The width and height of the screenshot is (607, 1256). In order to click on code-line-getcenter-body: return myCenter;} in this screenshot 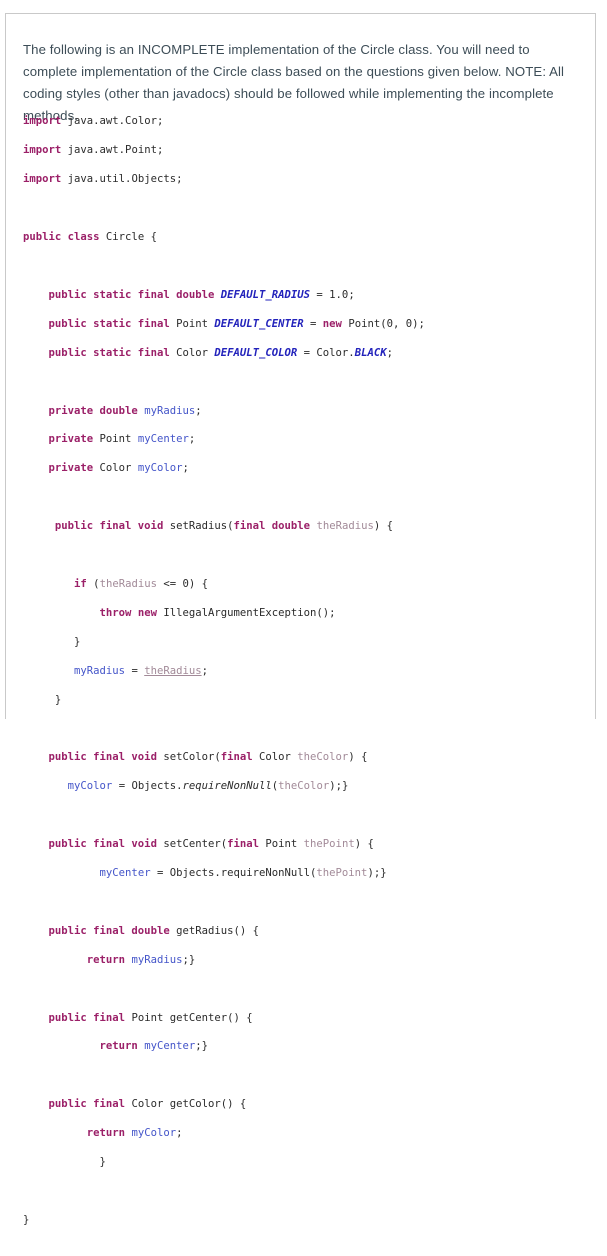, I will do `click(154, 1046)`.